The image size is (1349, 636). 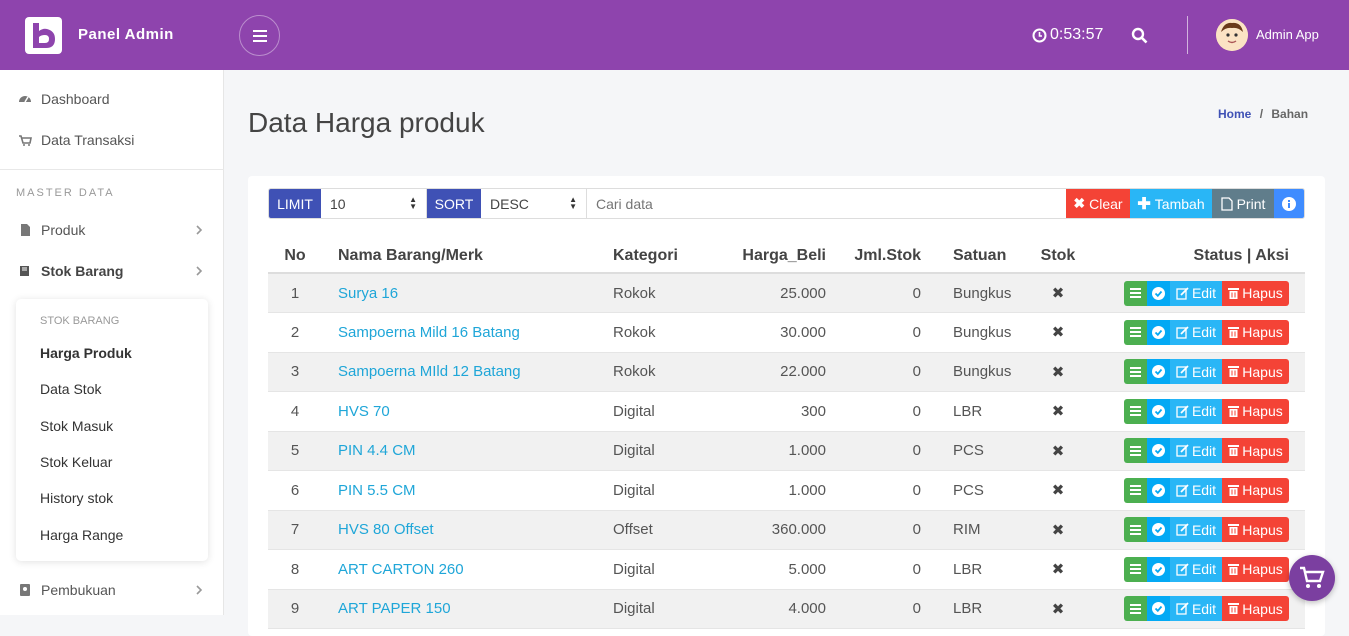 What do you see at coordinates (25, 230) in the screenshot?
I see `file-icon` at bounding box center [25, 230].